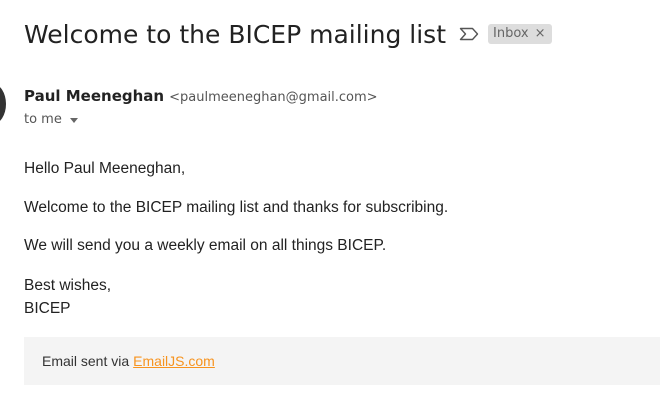 The height and width of the screenshot is (403, 660). Describe the element at coordinates (273, 97) in the screenshot. I see `sender-email: <paulmeeneghan@gmail.com>` at that location.